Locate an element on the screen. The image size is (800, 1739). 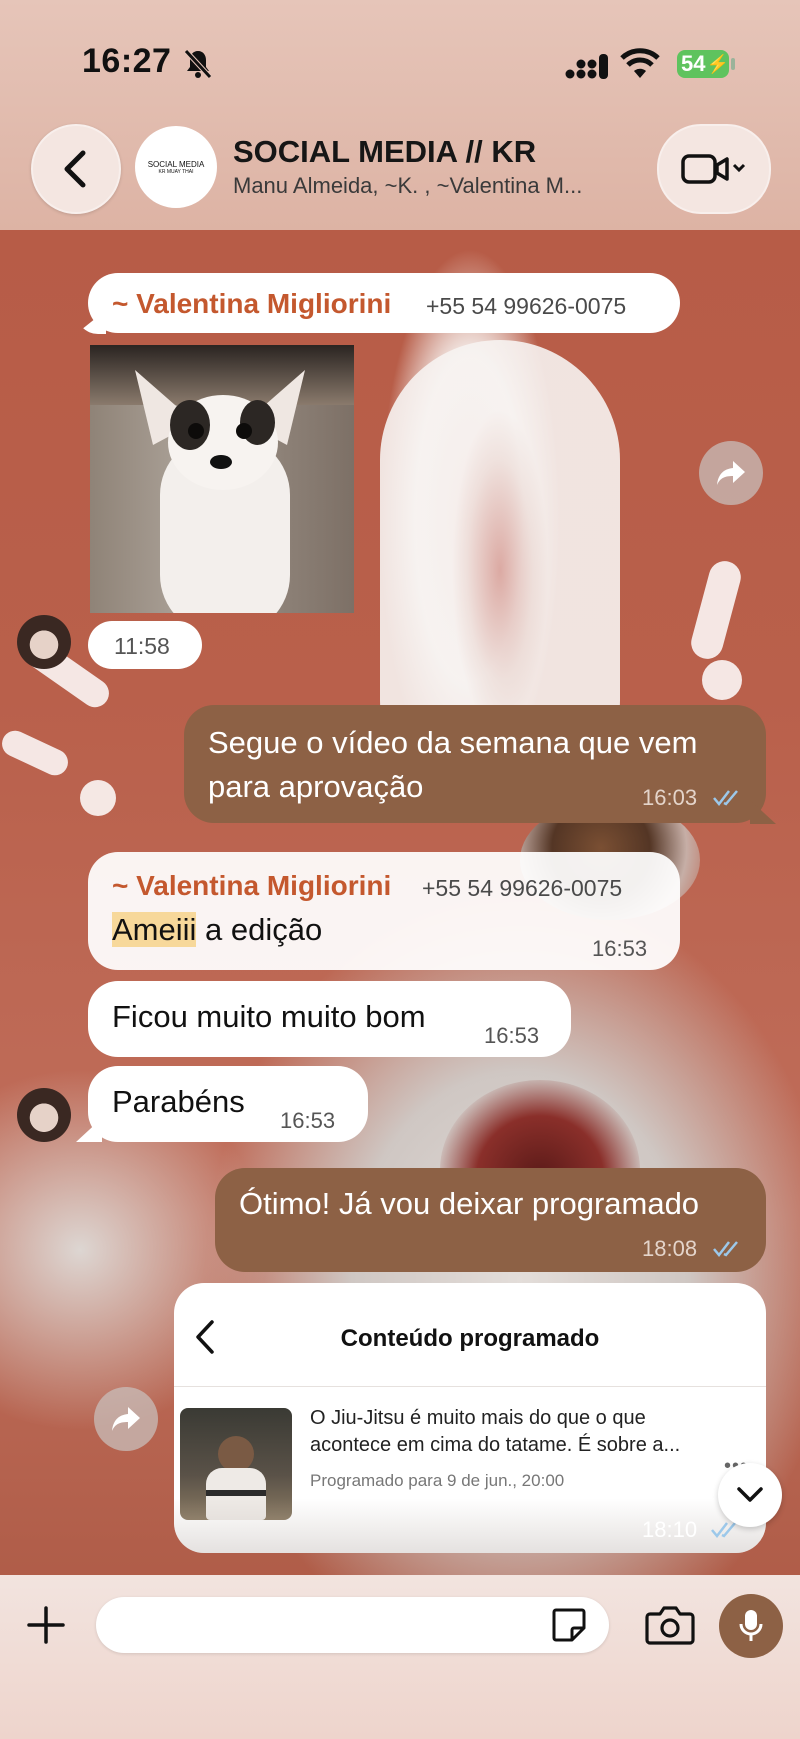
scroll-down-button is located at coordinates (750, 1495).